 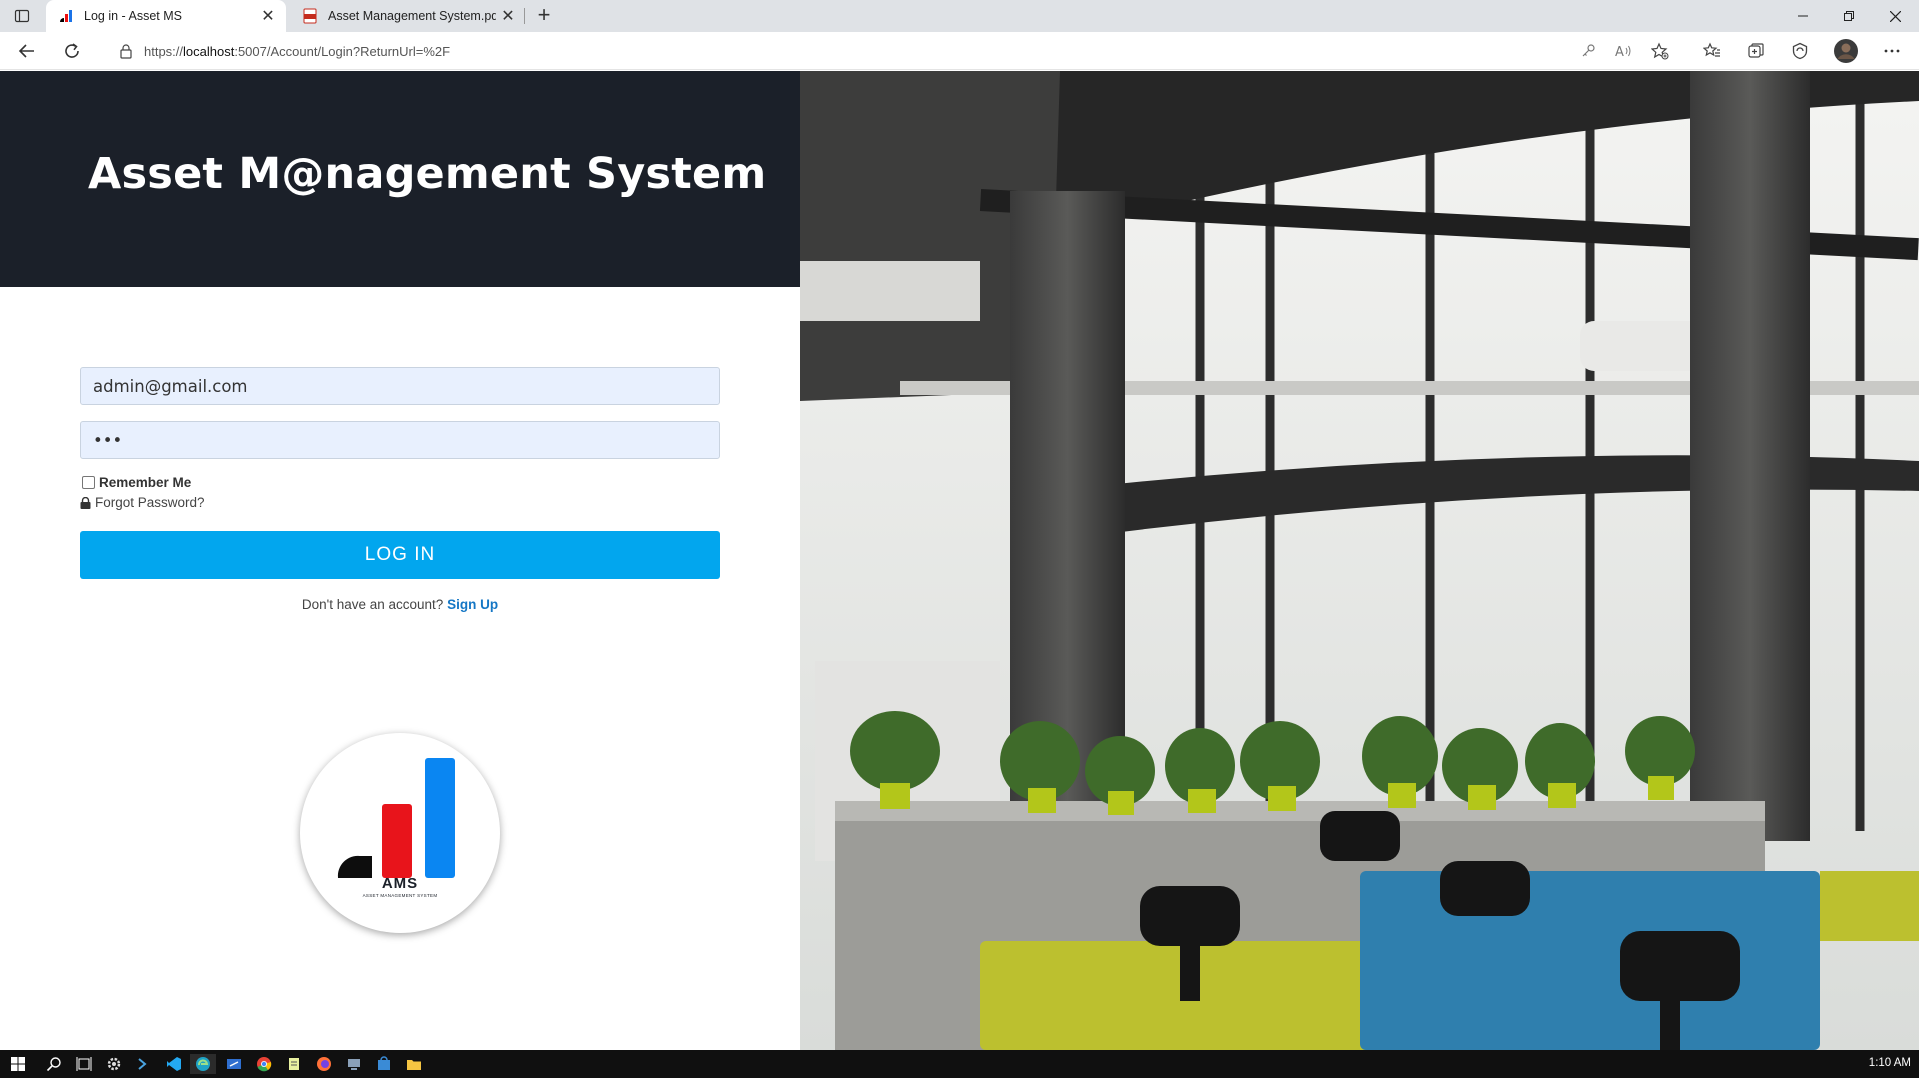 What do you see at coordinates (310, 16) in the screenshot?
I see `pdf-icon` at bounding box center [310, 16].